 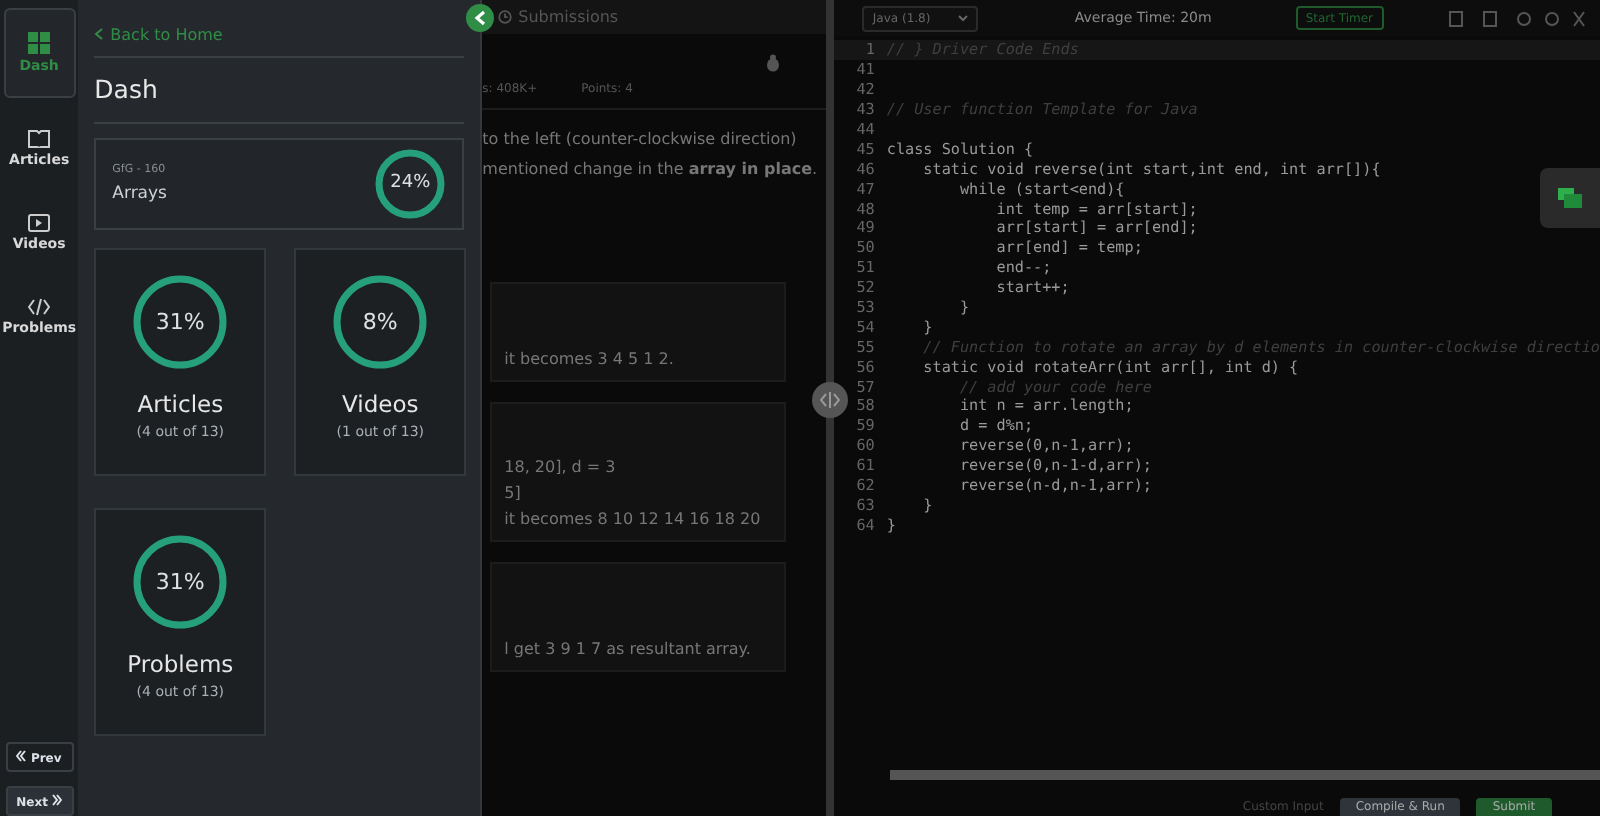 What do you see at coordinates (39, 138) in the screenshot?
I see `book-icon` at bounding box center [39, 138].